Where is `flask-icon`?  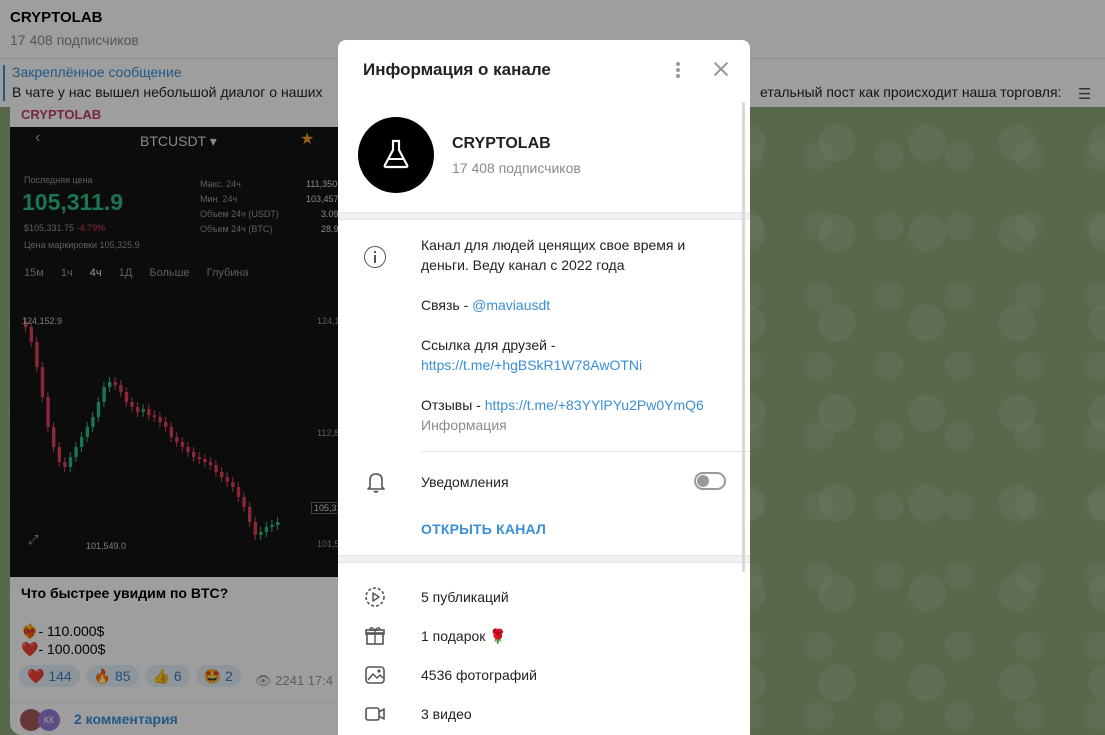 flask-icon is located at coordinates (396, 154).